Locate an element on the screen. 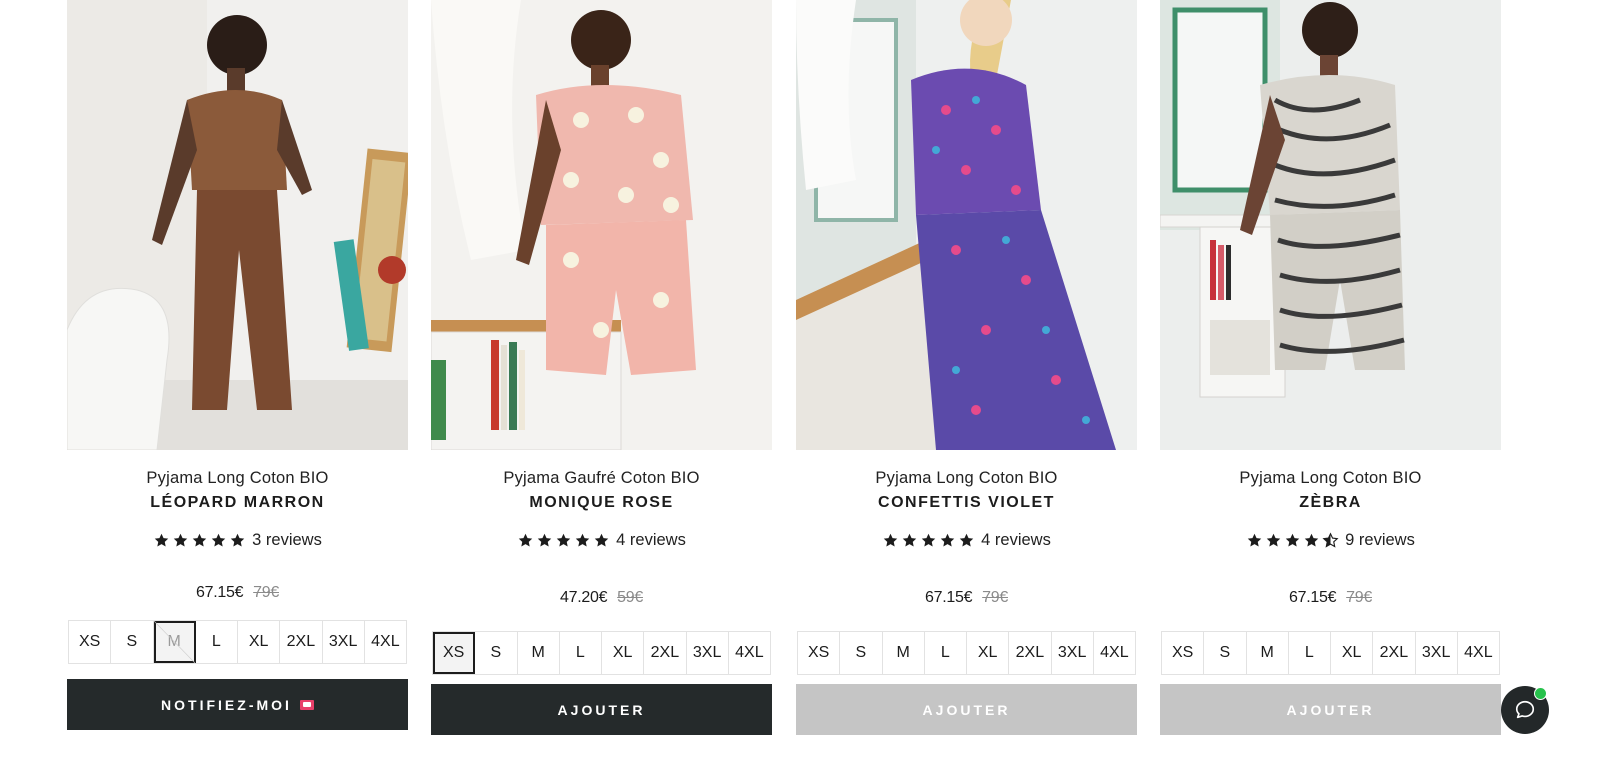 This screenshot has height=767, width=1600. pyjama-photo-violet is located at coordinates (966, 225).